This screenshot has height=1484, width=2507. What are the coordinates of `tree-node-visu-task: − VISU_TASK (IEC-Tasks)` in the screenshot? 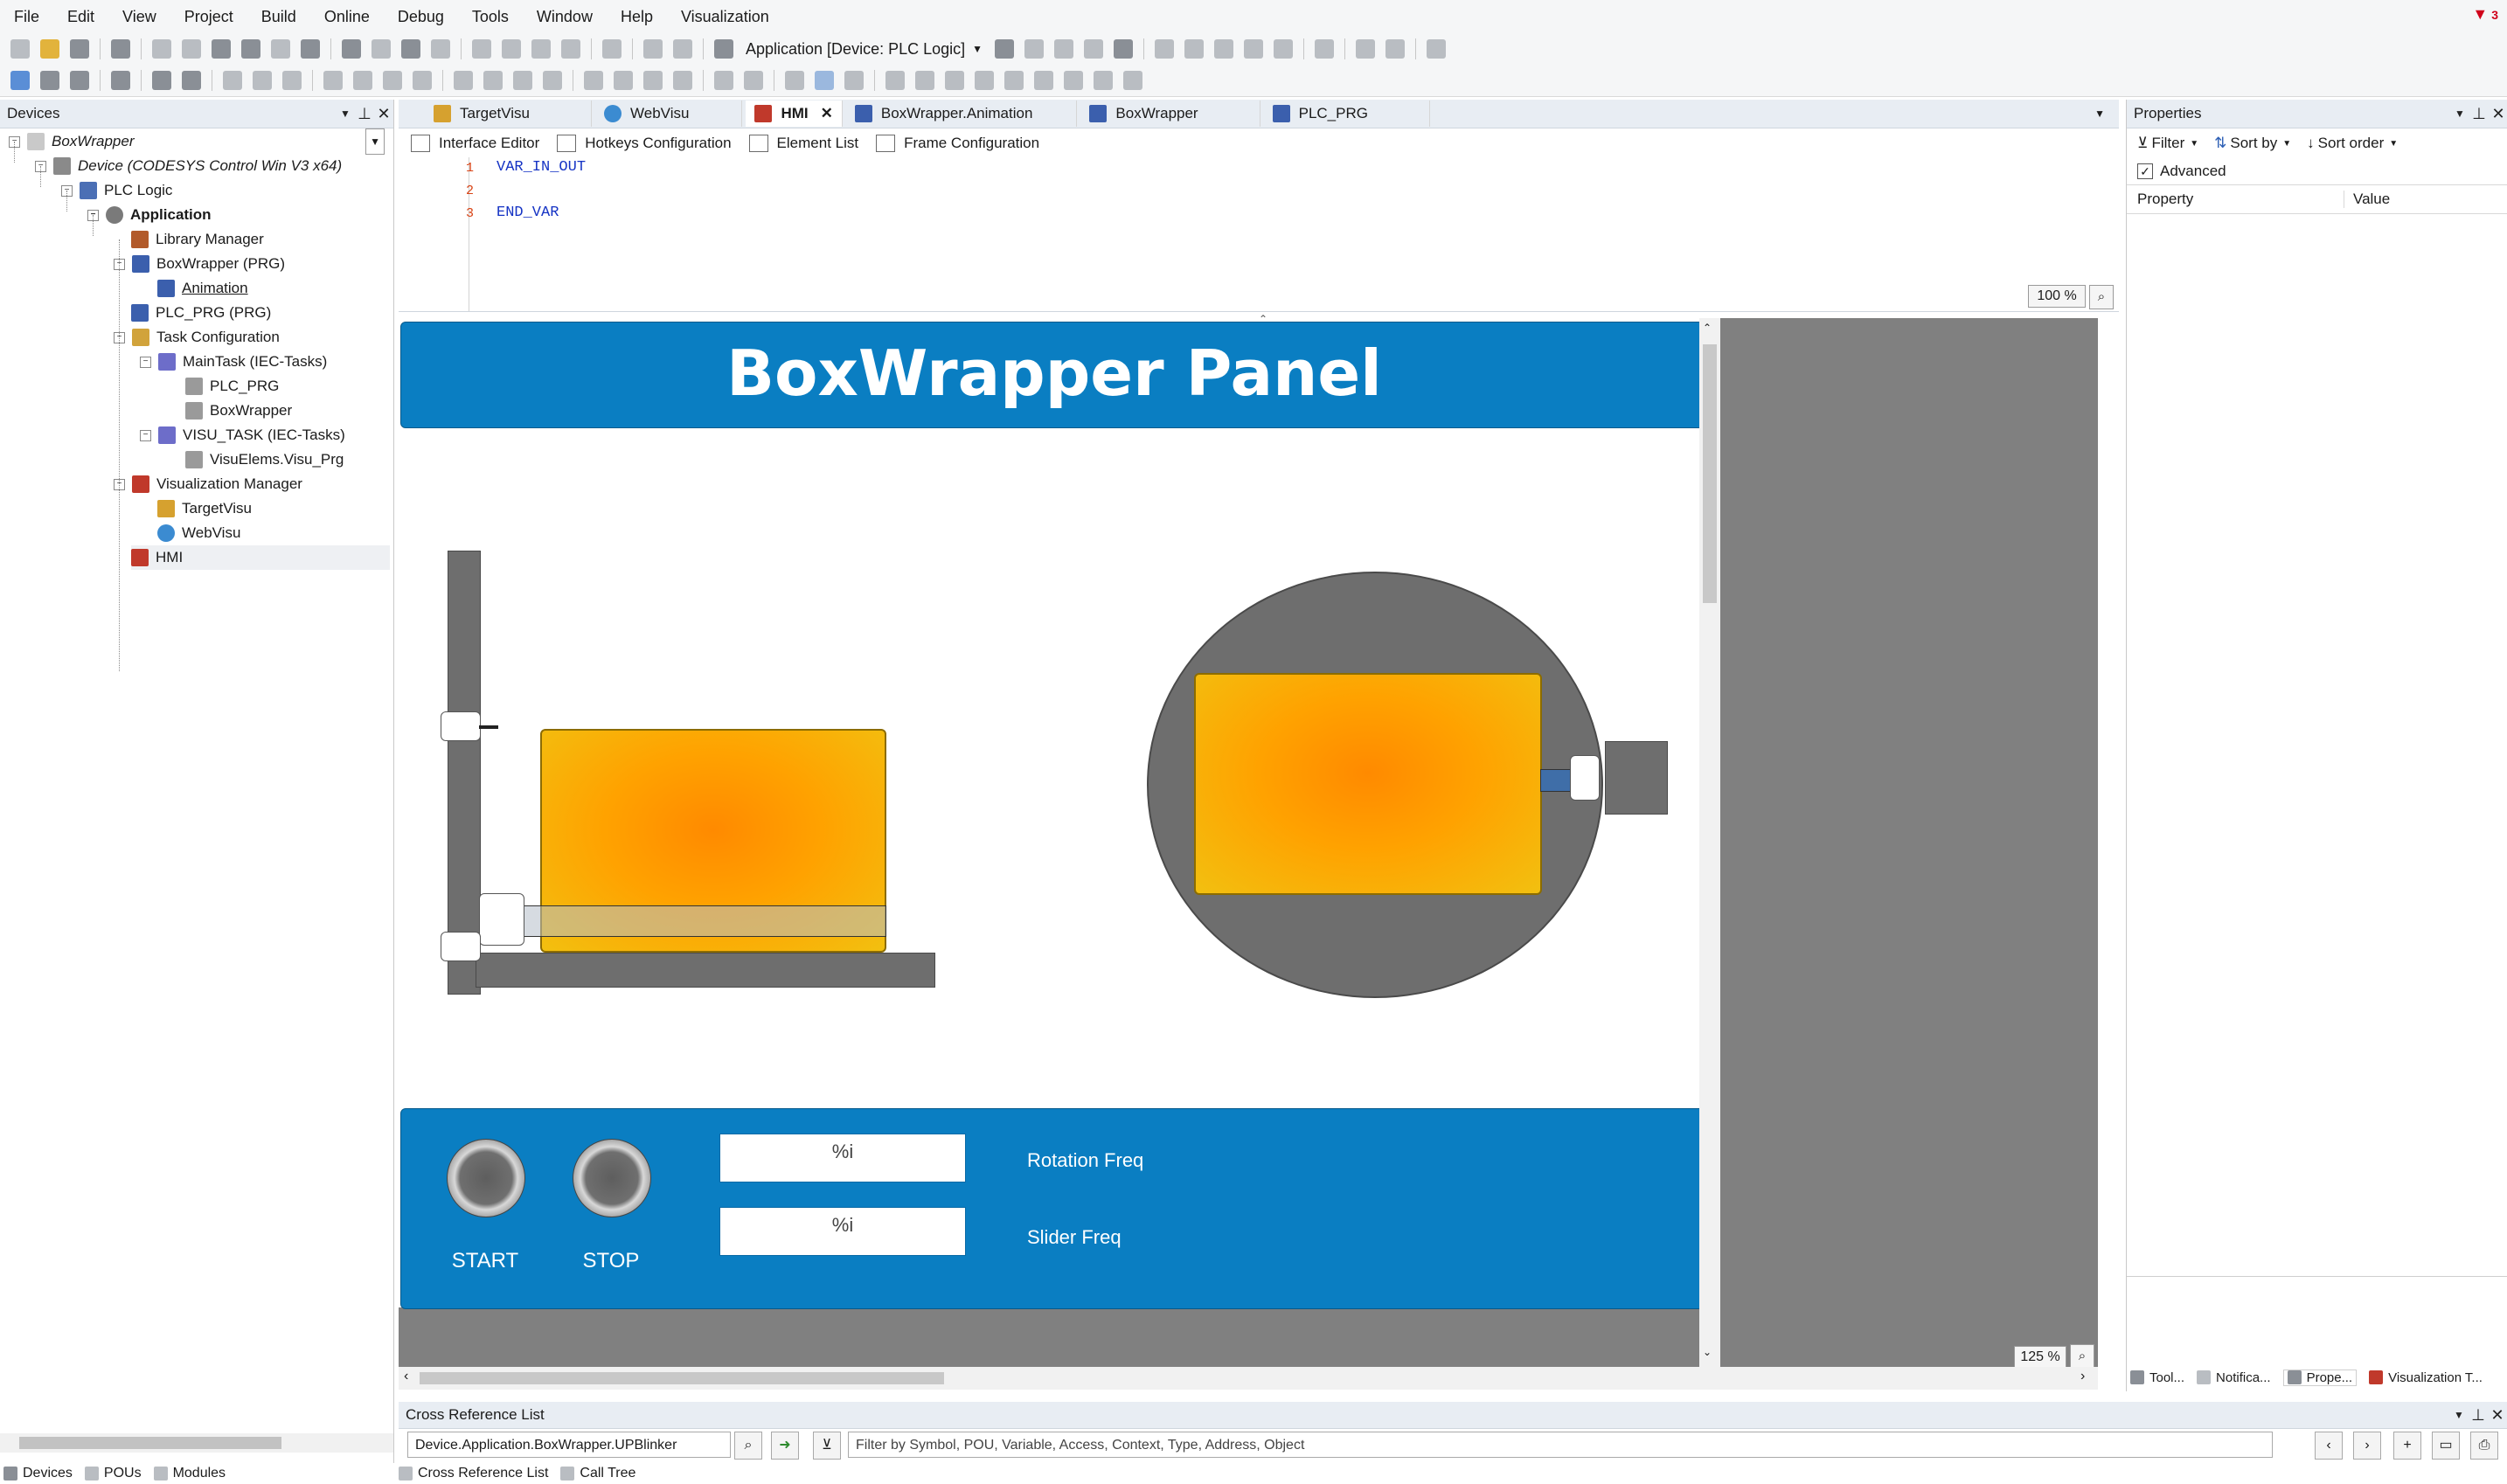 It's located at (243, 435).